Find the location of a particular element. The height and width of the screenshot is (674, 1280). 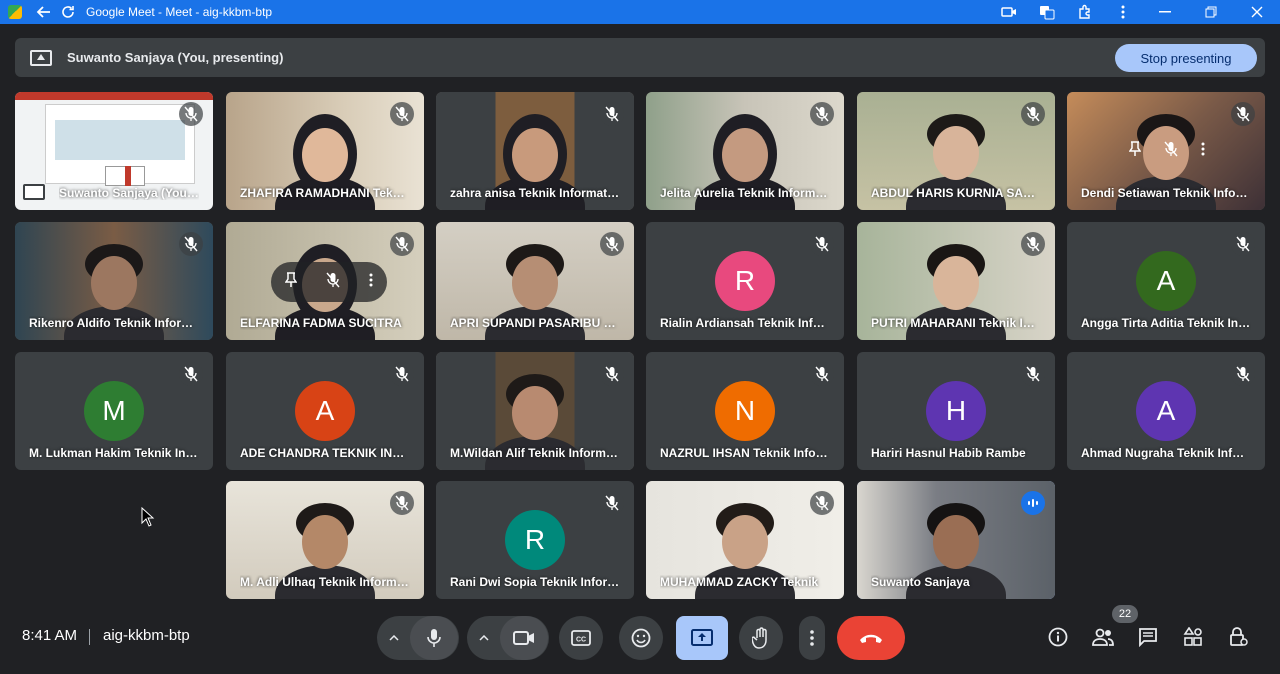

meeting-details-icon is located at coordinates (1057, 637).